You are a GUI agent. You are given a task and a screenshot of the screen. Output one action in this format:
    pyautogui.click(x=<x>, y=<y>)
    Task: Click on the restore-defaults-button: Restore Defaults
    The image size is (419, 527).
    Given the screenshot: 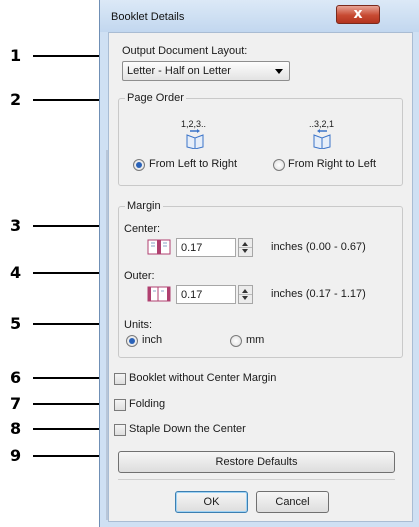 What is the action you would take?
    pyautogui.click(x=256, y=462)
    